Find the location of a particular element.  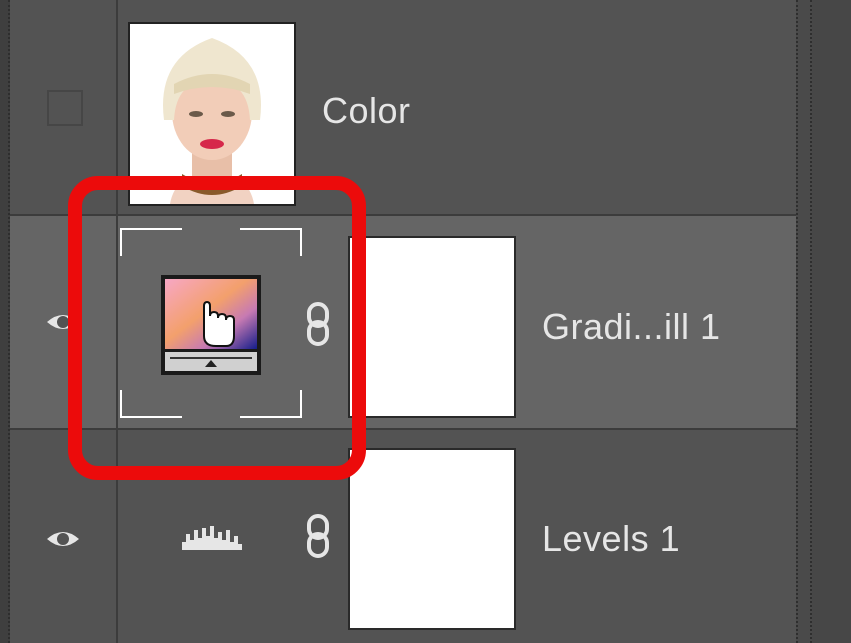

panel-divider is located at coordinates (804, 321).